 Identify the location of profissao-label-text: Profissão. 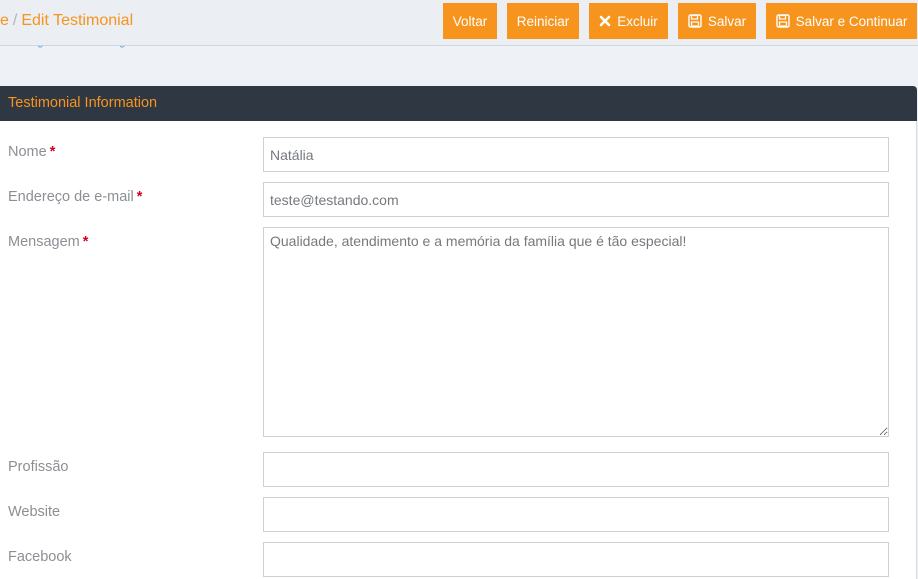
(38, 467).